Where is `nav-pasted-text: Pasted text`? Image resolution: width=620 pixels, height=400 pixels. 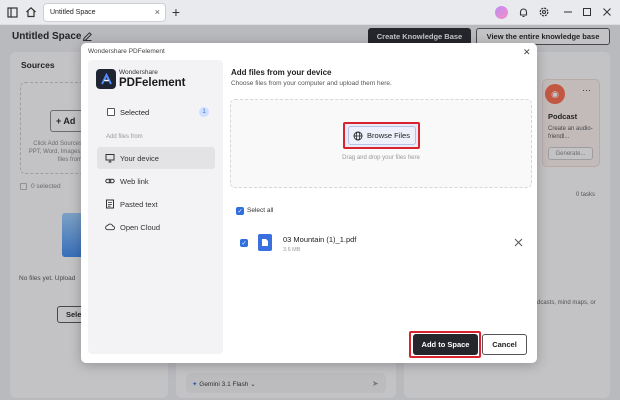 nav-pasted-text: Pasted text is located at coordinates (156, 204).